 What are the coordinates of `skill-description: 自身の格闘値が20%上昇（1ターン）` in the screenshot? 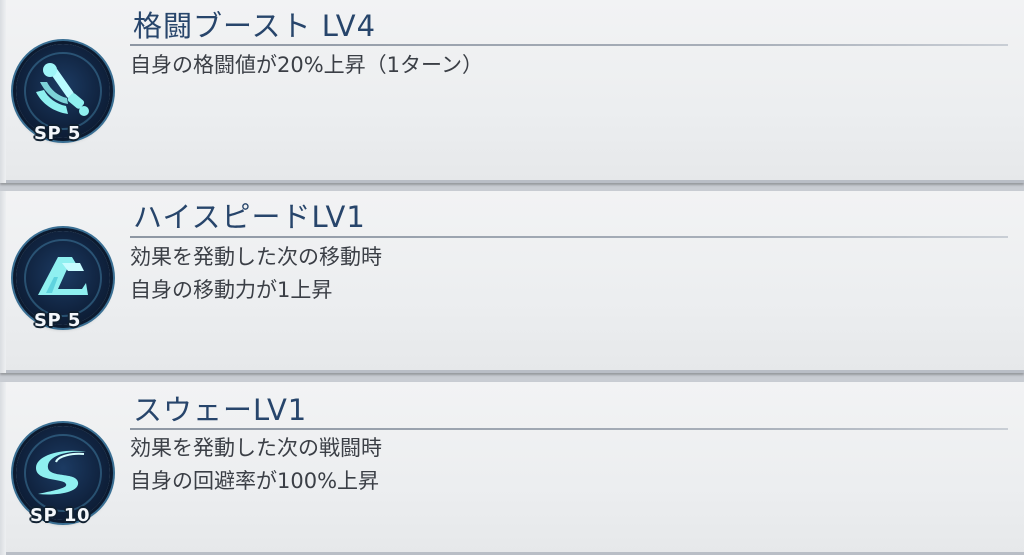 It's located at (306, 65).